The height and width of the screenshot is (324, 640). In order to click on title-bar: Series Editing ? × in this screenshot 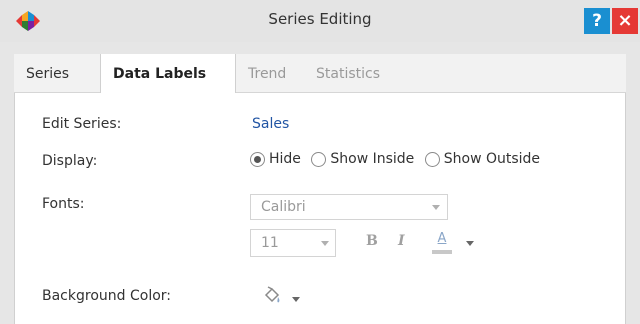, I will do `click(320, 21)`.